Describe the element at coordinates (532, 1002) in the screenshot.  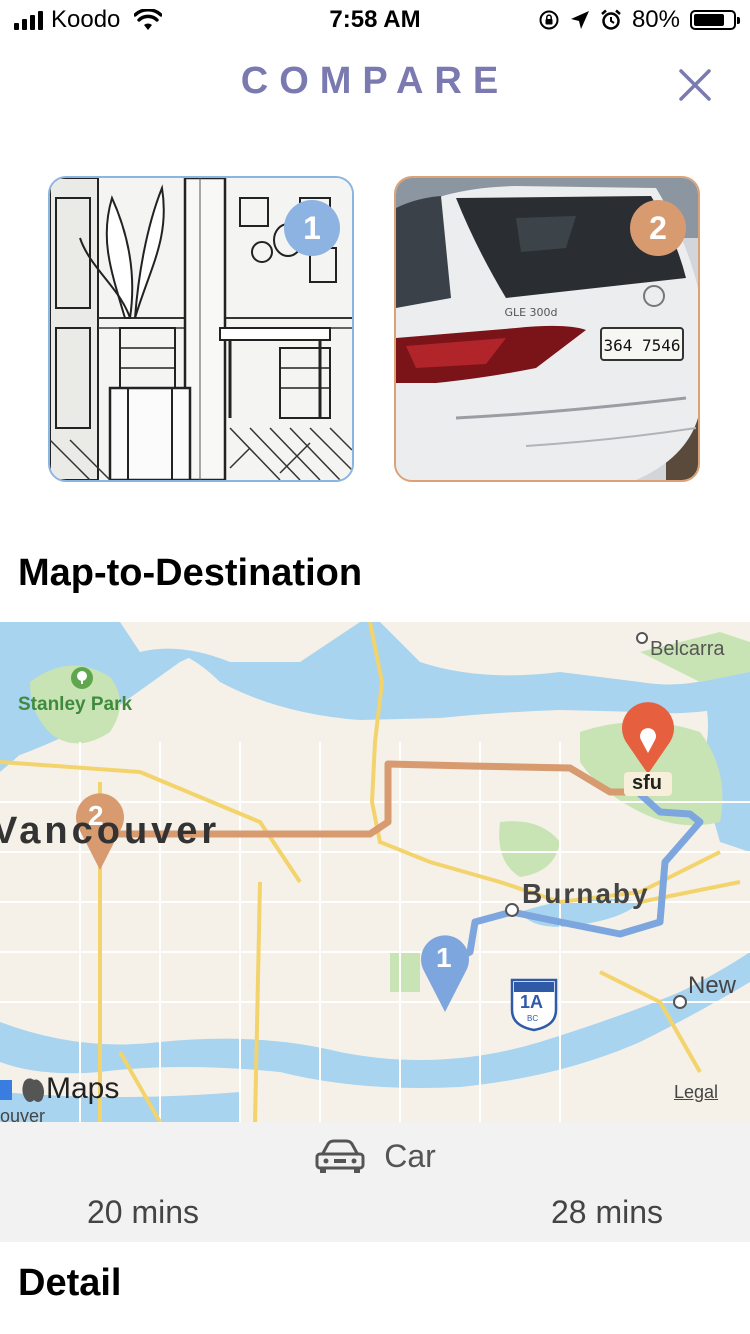
I see `highway-shield-label: 1A` at that location.